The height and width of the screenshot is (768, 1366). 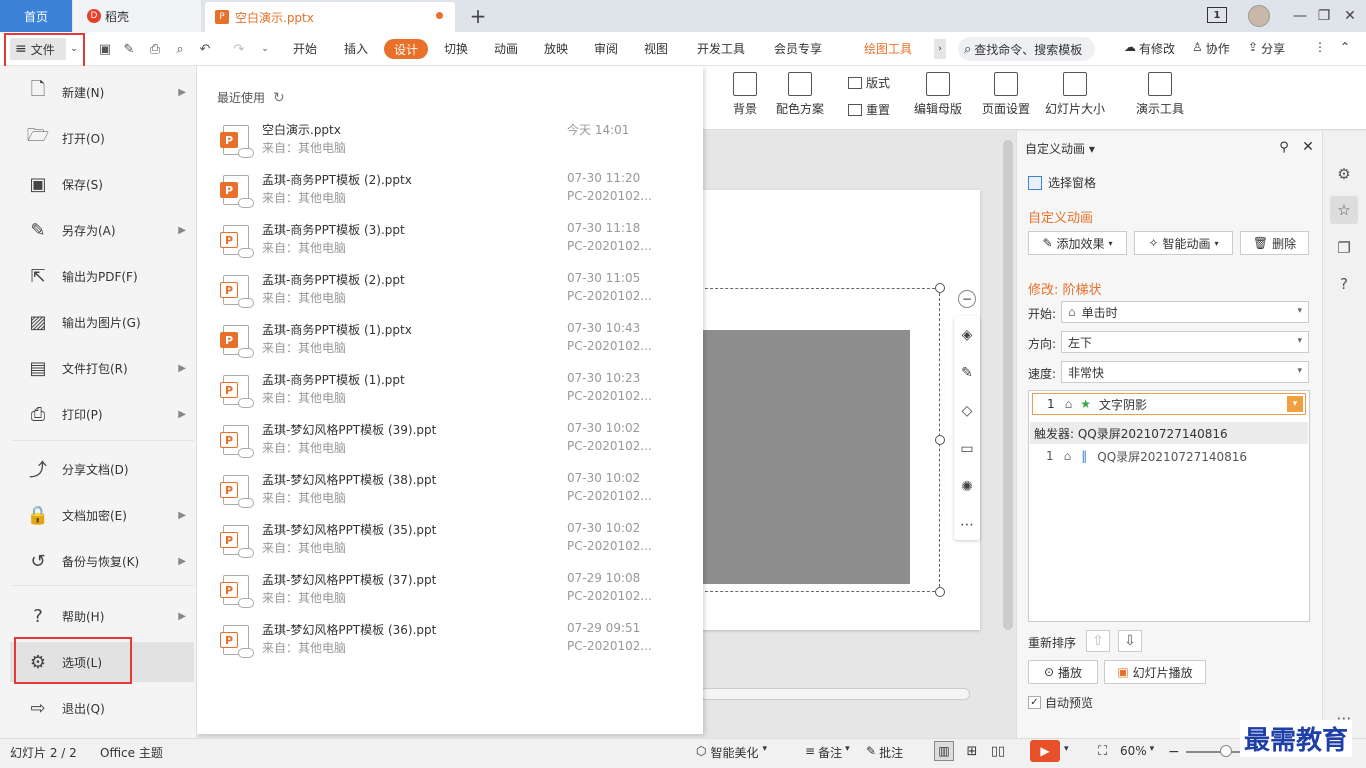 I want to click on file-menu-item: ? 帮助(H) ▶, so click(x=102, y=616).